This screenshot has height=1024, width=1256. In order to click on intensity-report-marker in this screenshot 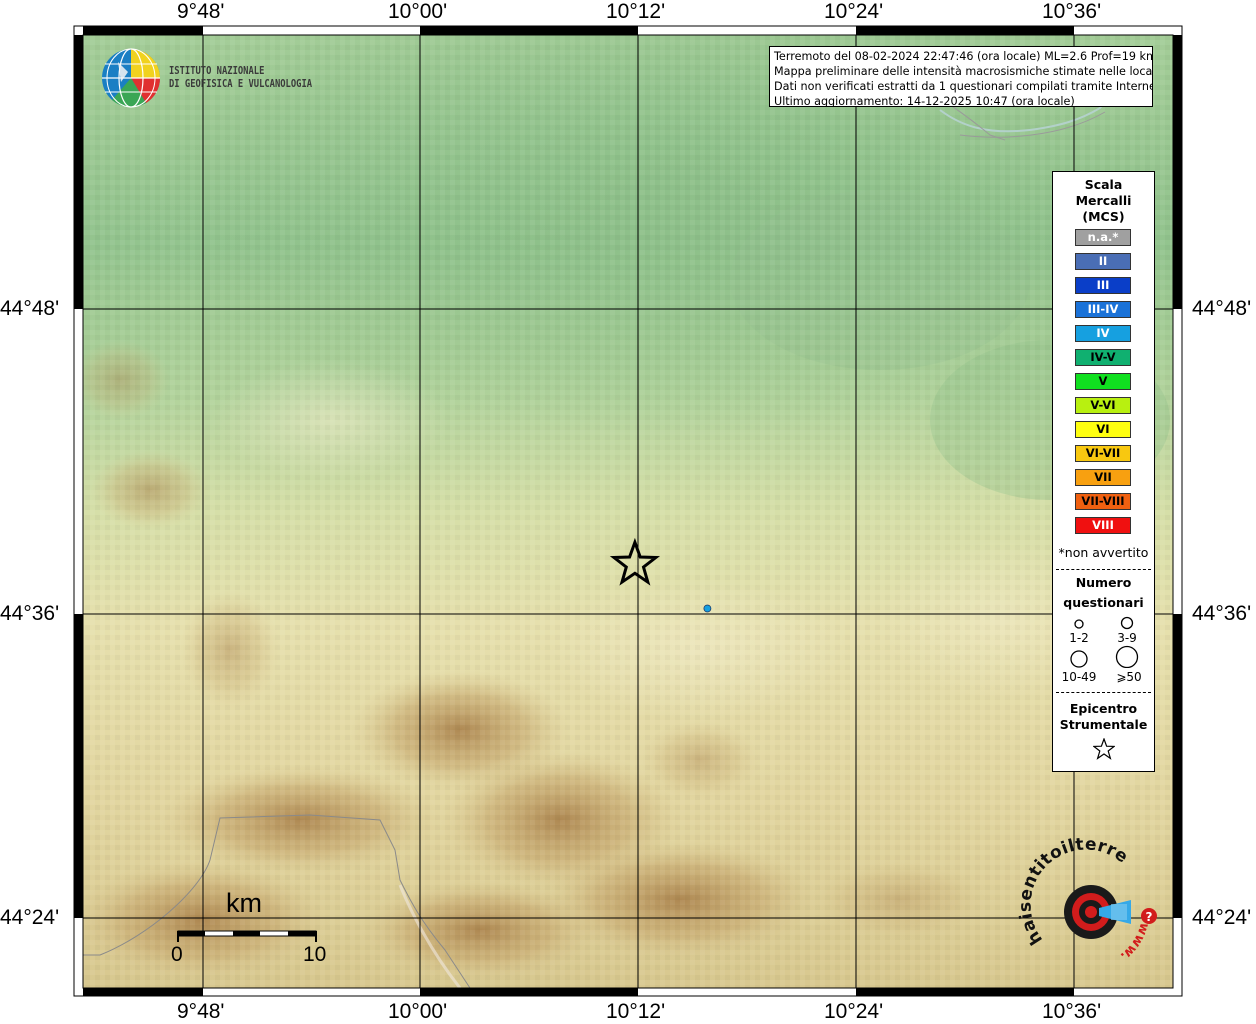, I will do `click(707, 608)`.